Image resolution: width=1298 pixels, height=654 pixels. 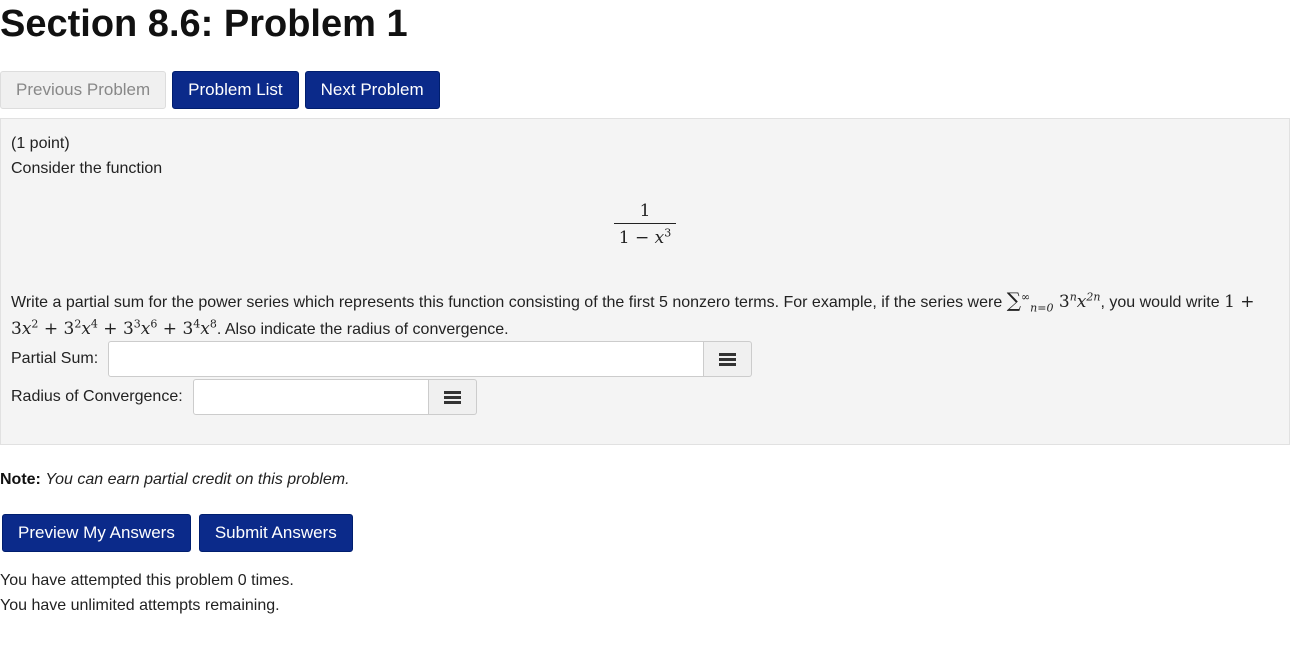 I want to click on radius-input, so click(x=310, y=397).